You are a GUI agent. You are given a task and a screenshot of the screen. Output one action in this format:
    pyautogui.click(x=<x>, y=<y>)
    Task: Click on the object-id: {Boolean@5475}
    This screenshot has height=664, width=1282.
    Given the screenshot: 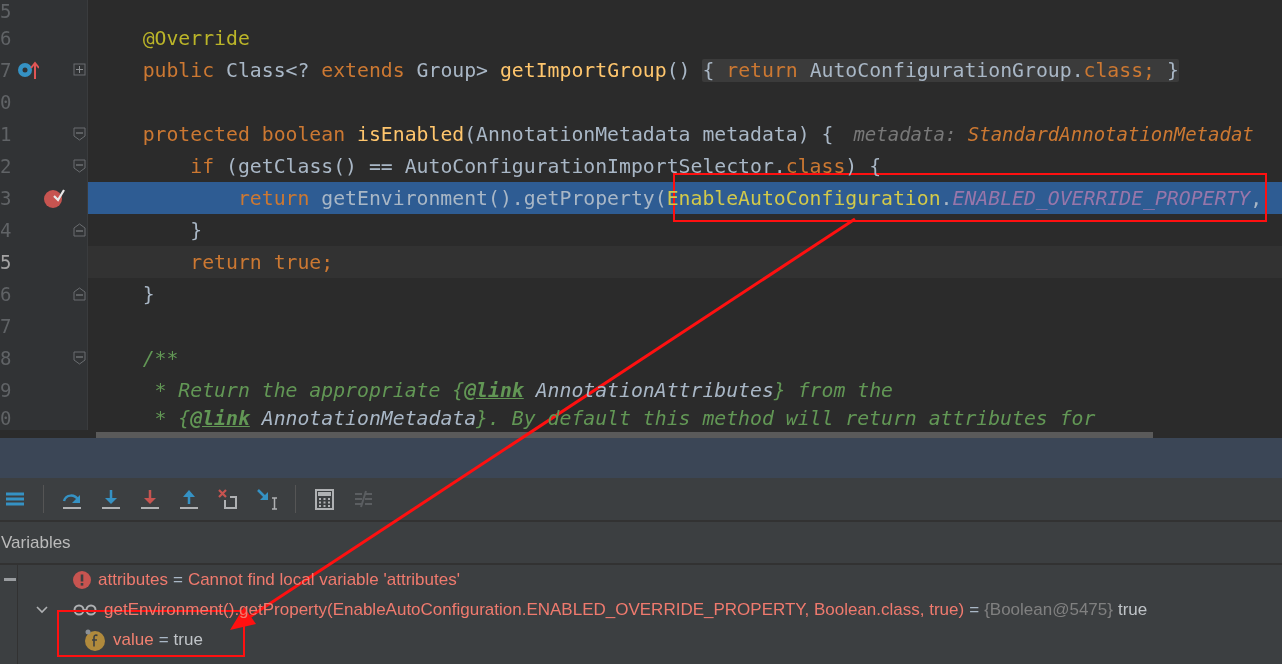 What is the action you would take?
    pyautogui.click(x=1048, y=610)
    